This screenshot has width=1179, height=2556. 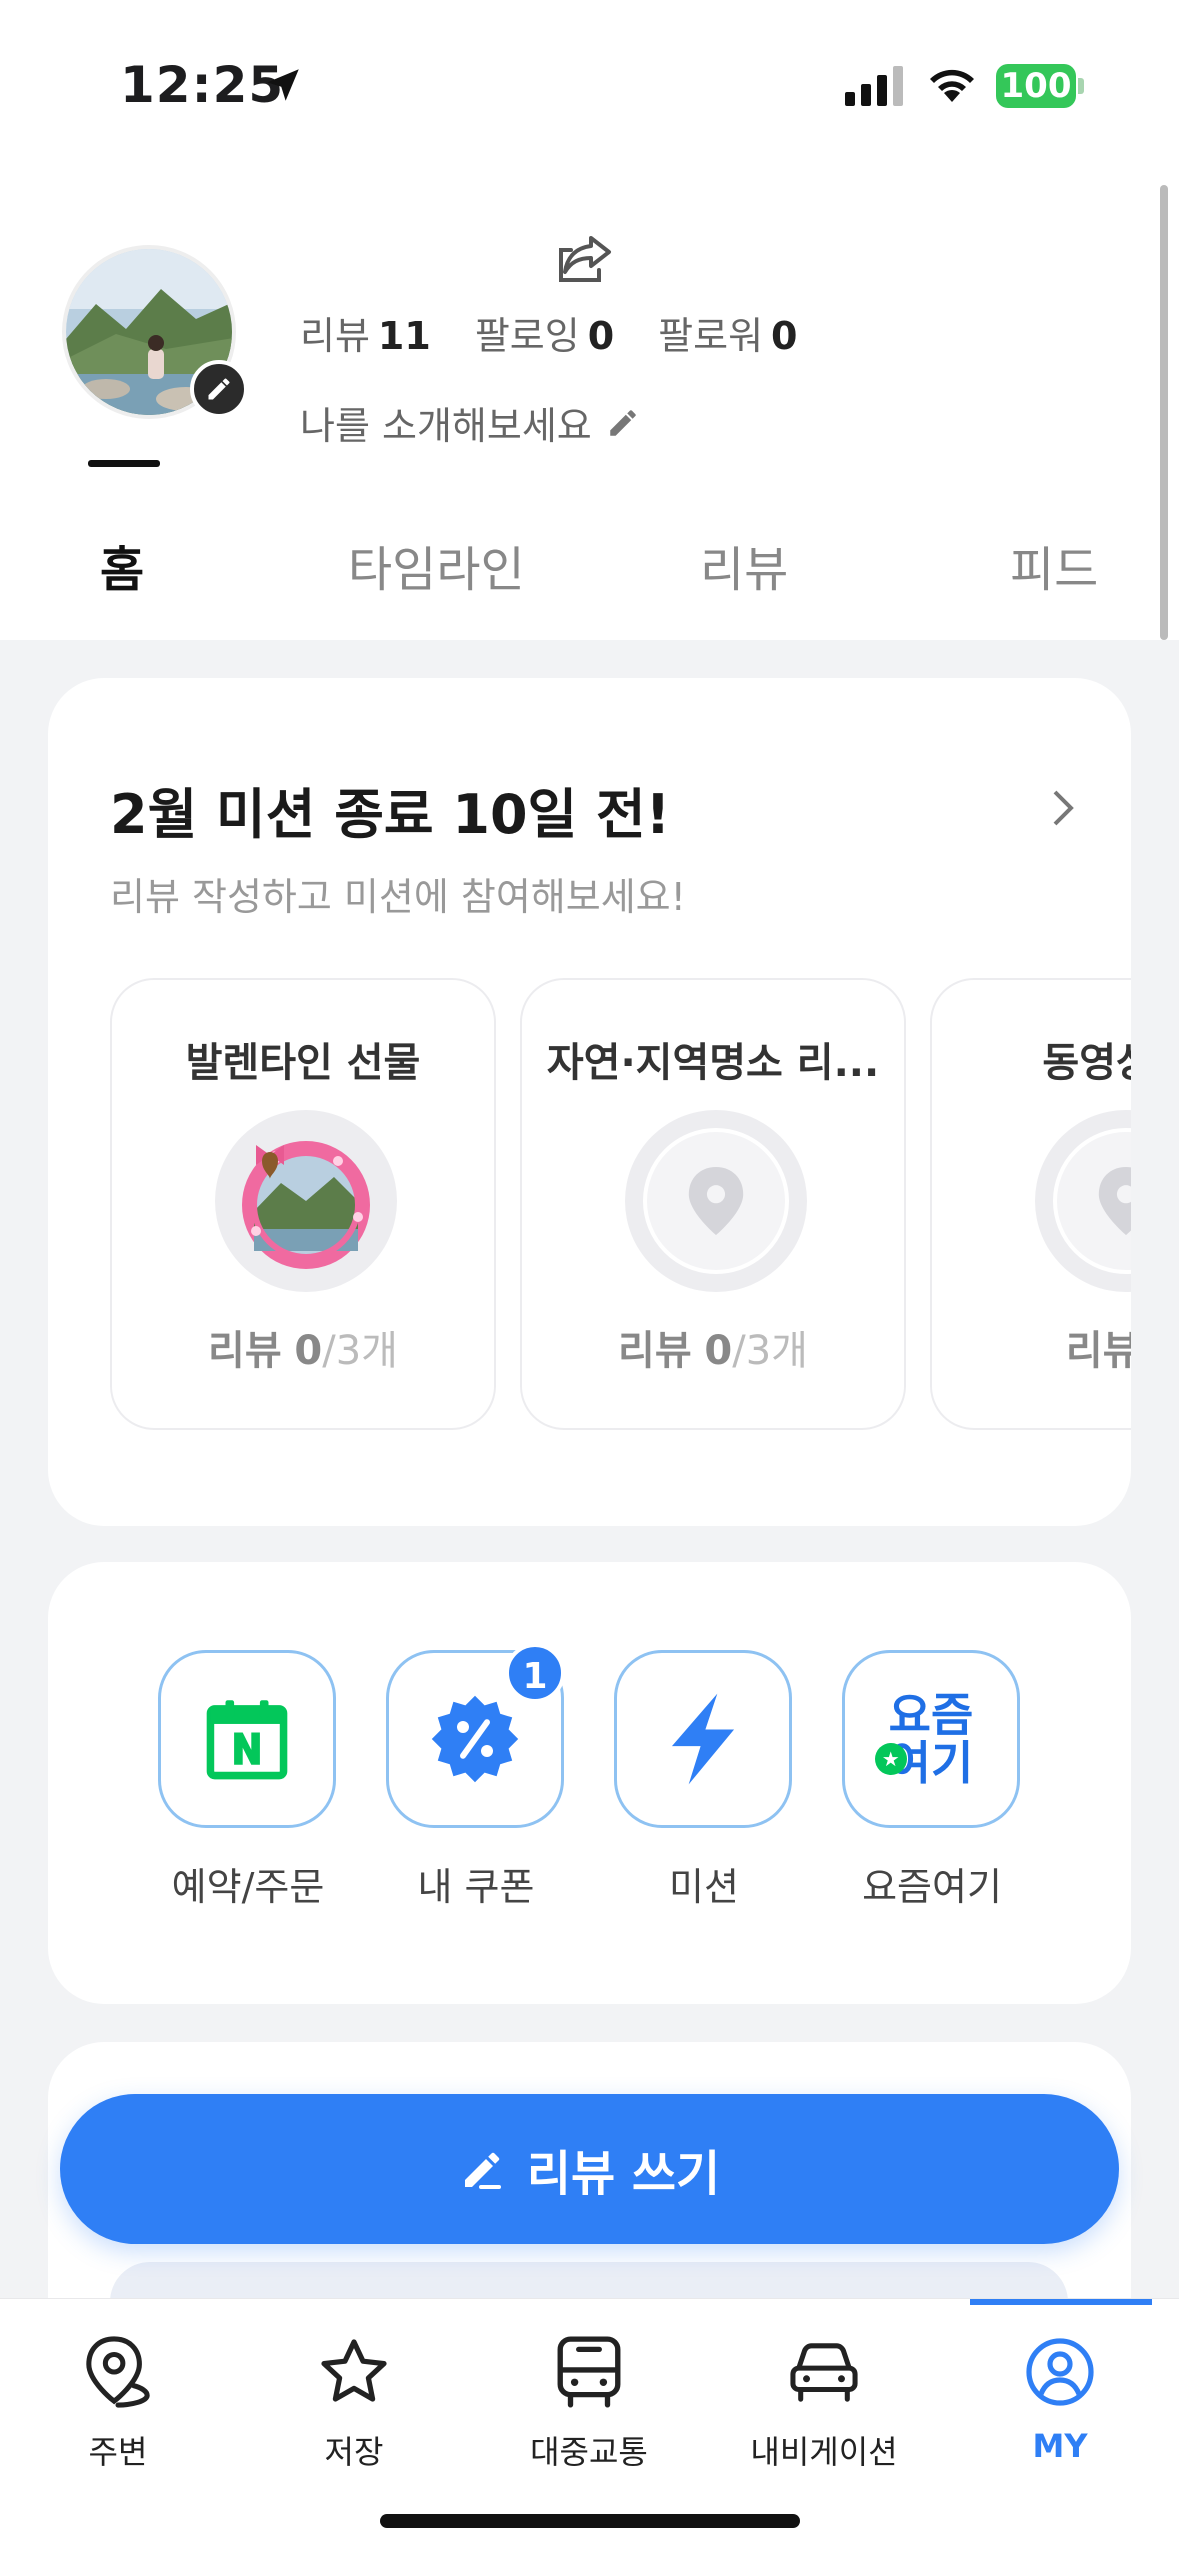 I want to click on shortcut-yojeum-yeogi: 요즘 ★ 여기 요즘여기, so click(x=932, y=1780).